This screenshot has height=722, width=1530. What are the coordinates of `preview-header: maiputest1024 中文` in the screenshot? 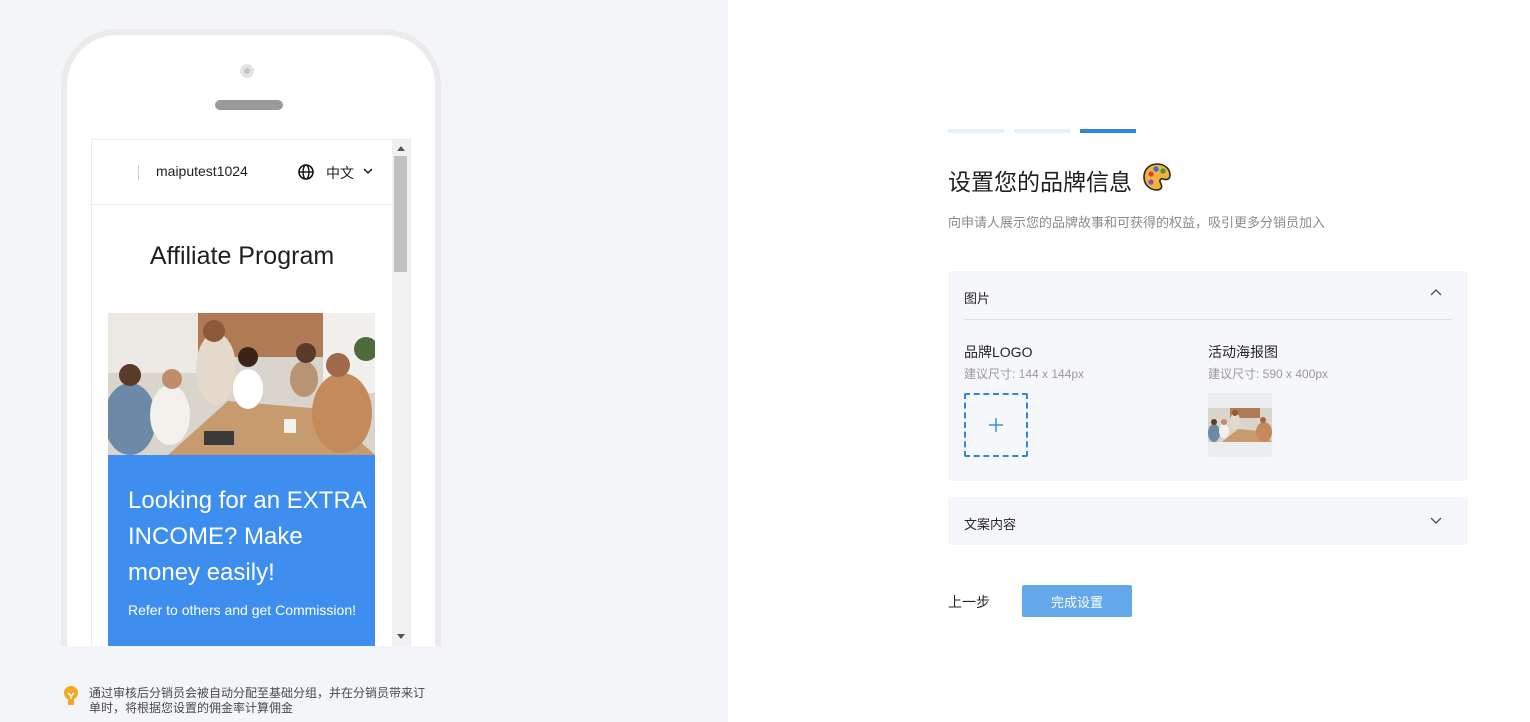 It's located at (242, 172).